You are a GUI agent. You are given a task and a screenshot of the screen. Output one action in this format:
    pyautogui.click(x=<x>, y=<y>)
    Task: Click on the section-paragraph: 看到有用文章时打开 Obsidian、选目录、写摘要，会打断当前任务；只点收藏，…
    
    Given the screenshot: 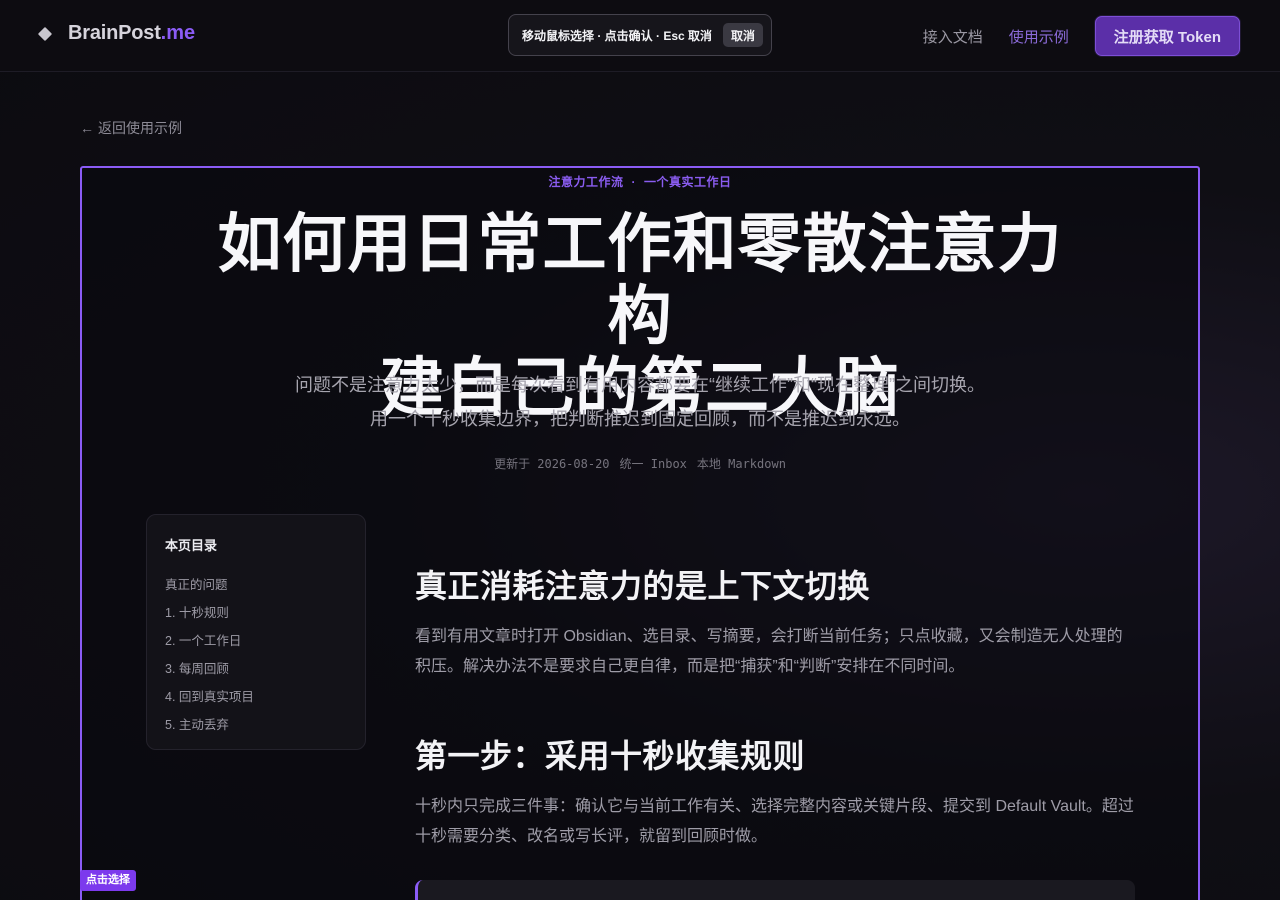 What is the action you would take?
    pyautogui.click(x=769, y=651)
    